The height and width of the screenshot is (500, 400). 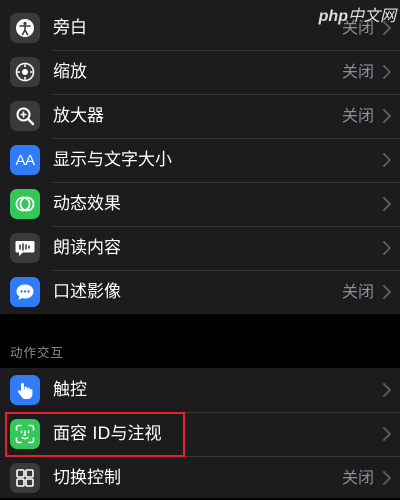 What do you see at coordinates (25, 390) in the screenshot?
I see `touch-icon` at bounding box center [25, 390].